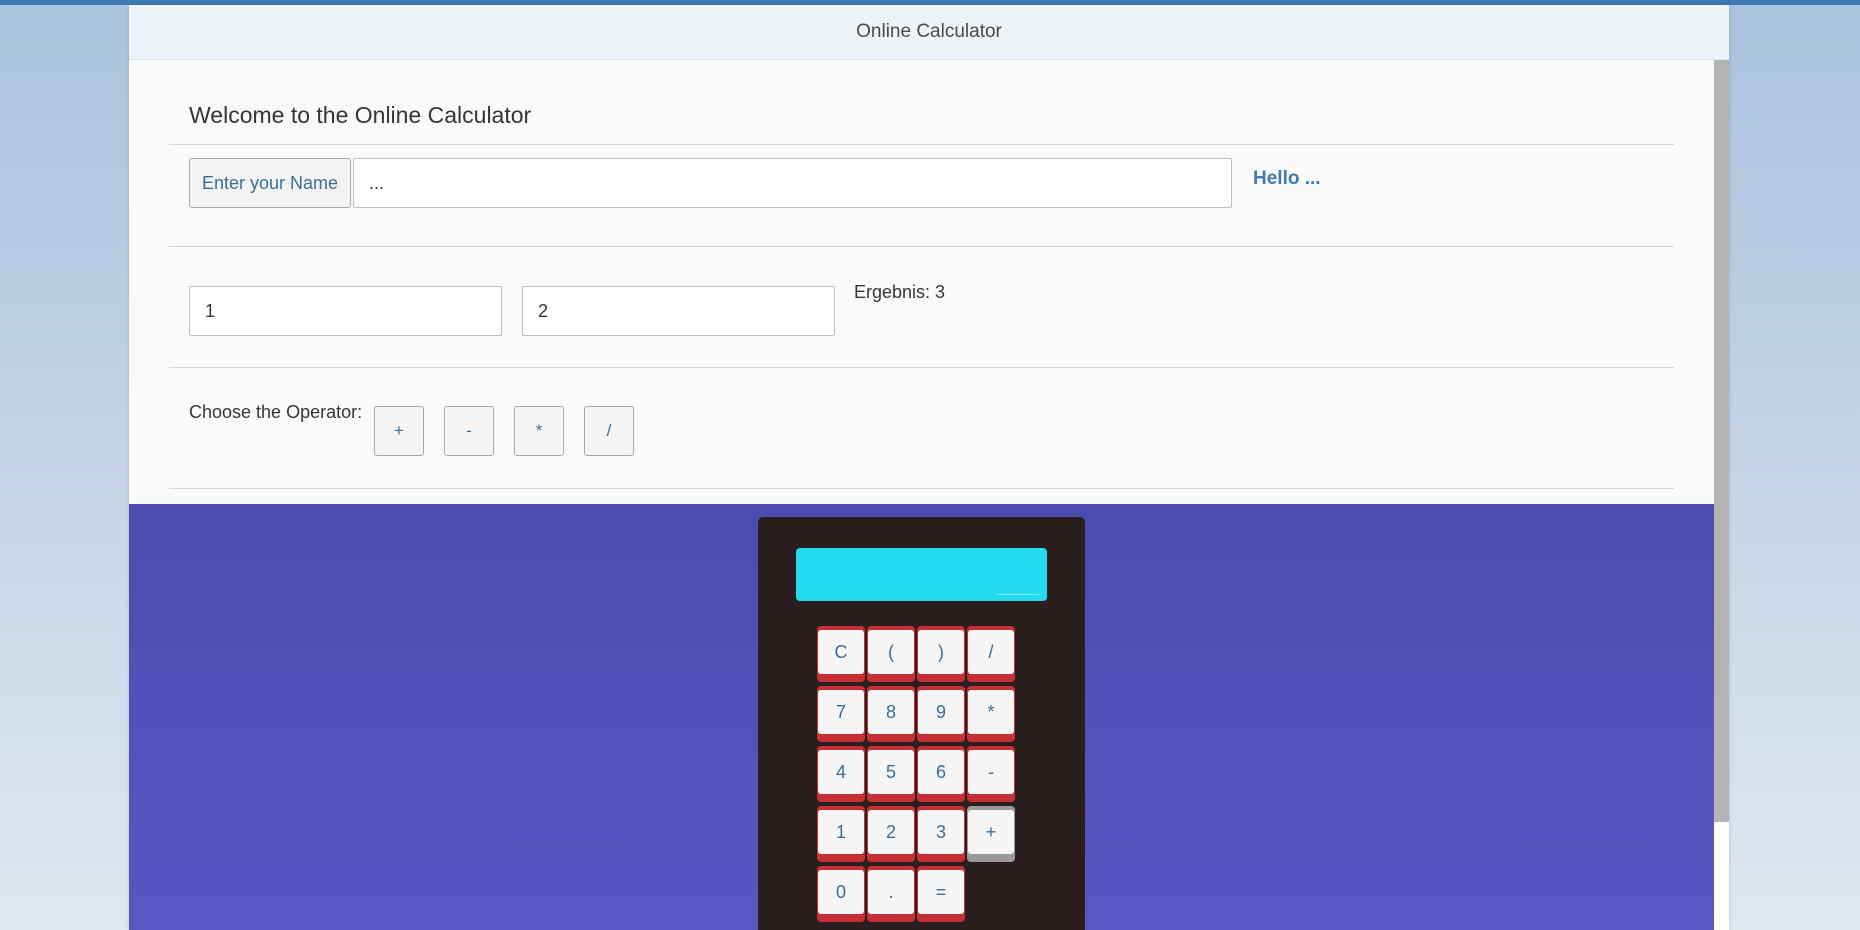 This screenshot has height=930, width=1860. I want to click on page-title: Online Calculator, so click(929, 31).